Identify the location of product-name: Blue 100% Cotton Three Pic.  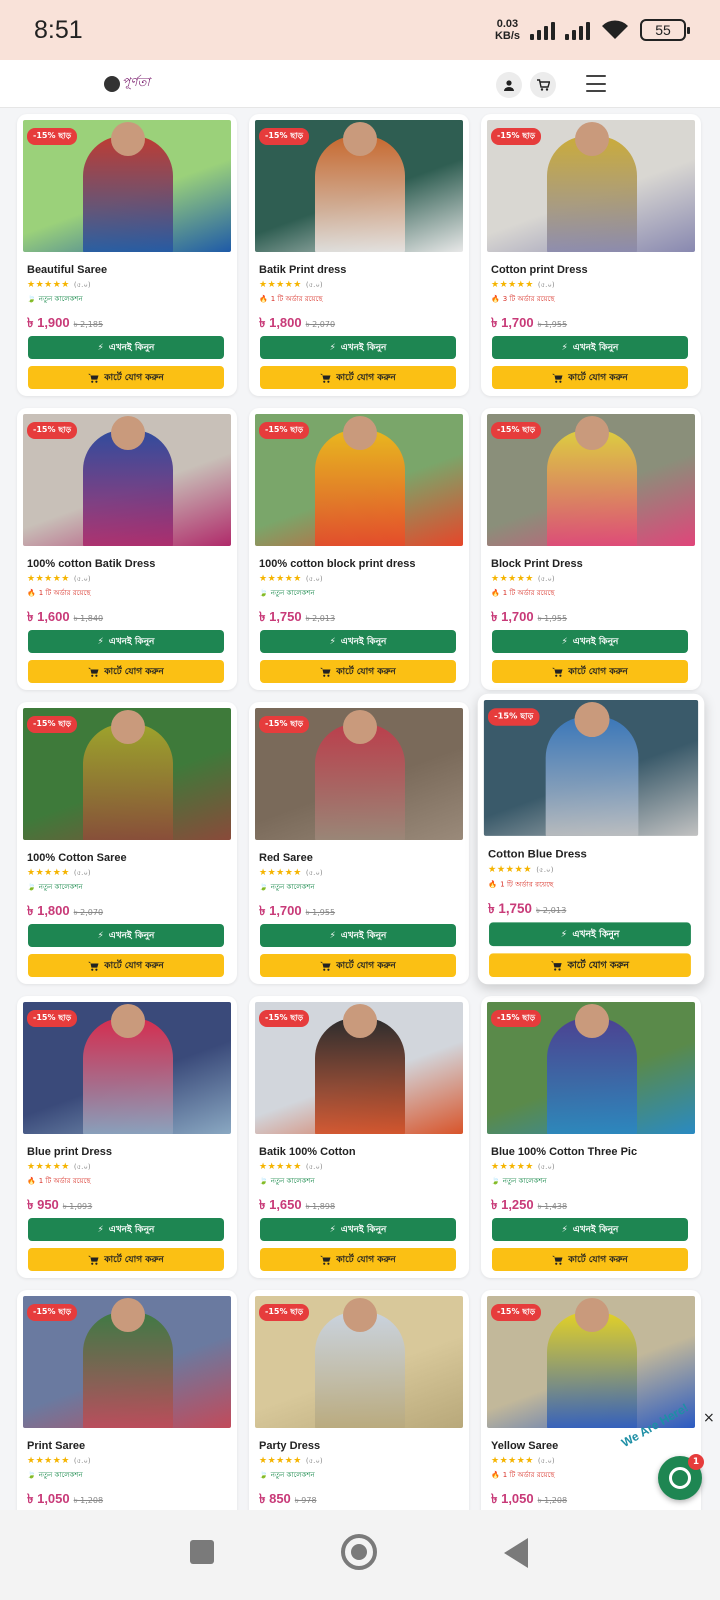
(591, 1152).